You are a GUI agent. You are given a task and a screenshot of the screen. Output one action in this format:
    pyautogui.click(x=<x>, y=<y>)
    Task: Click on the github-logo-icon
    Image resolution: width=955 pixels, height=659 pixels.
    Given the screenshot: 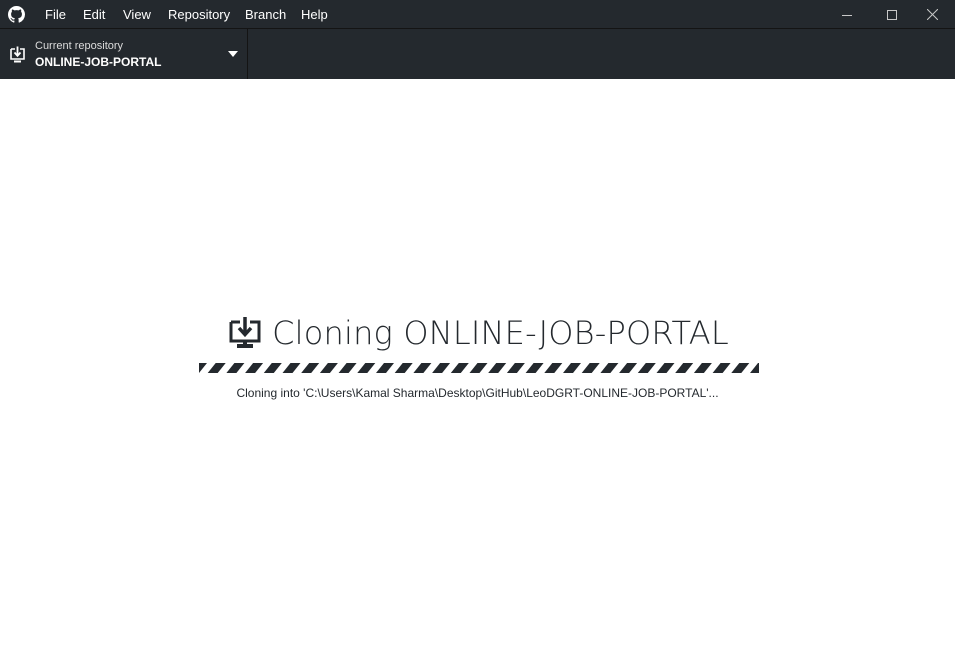 What is the action you would take?
    pyautogui.click(x=16, y=14)
    